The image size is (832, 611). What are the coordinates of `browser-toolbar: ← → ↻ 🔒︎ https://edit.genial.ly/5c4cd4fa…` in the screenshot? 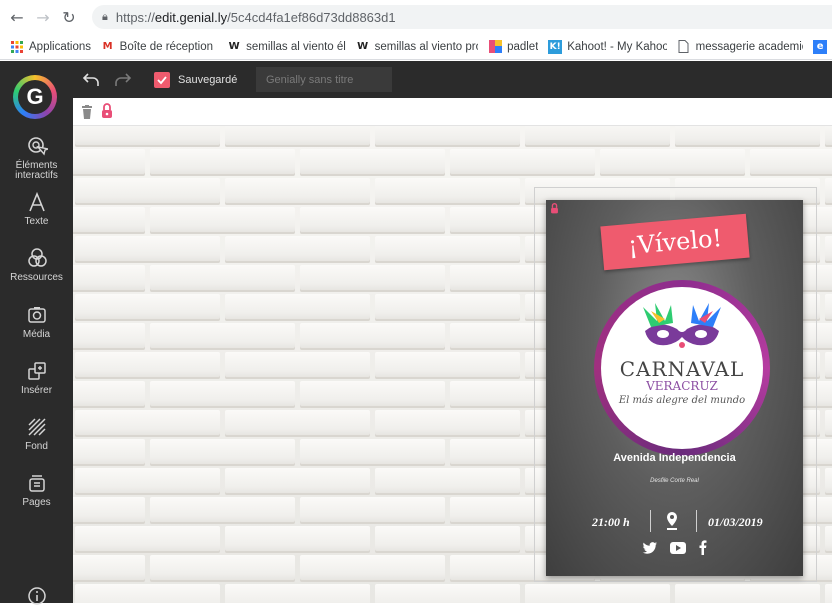 It's located at (416, 17).